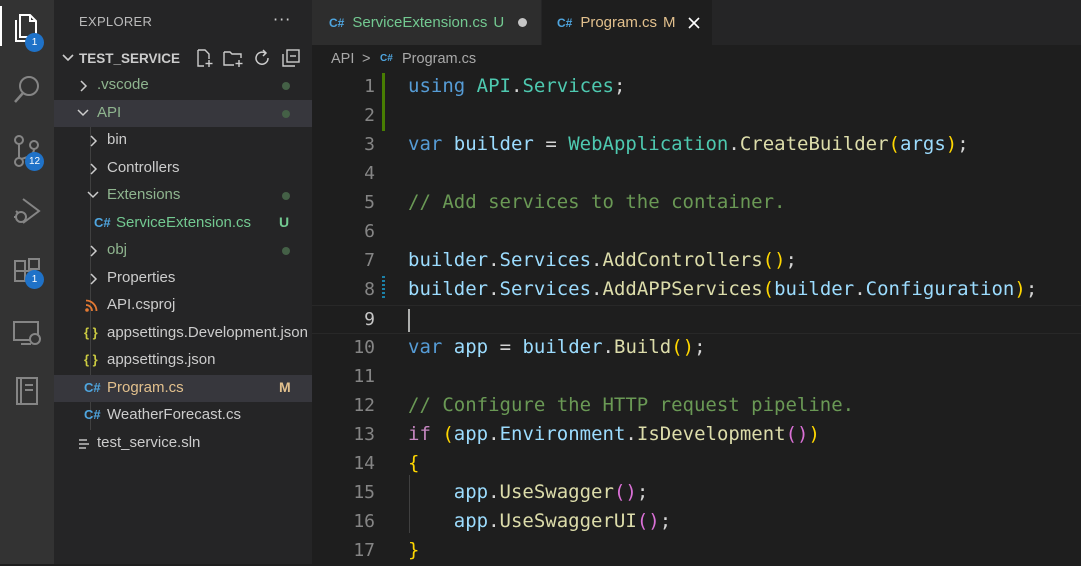  I want to click on tab-git-status: M, so click(669, 22).